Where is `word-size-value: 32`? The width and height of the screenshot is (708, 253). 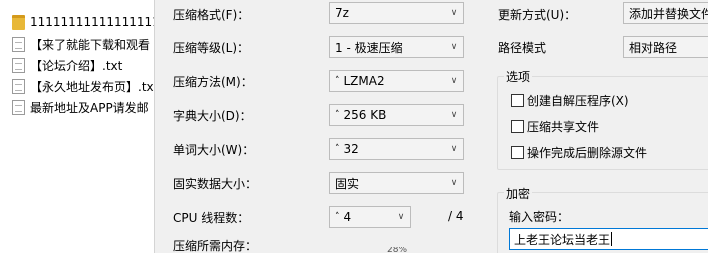 word-size-value: 32 is located at coordinates (351, 149).